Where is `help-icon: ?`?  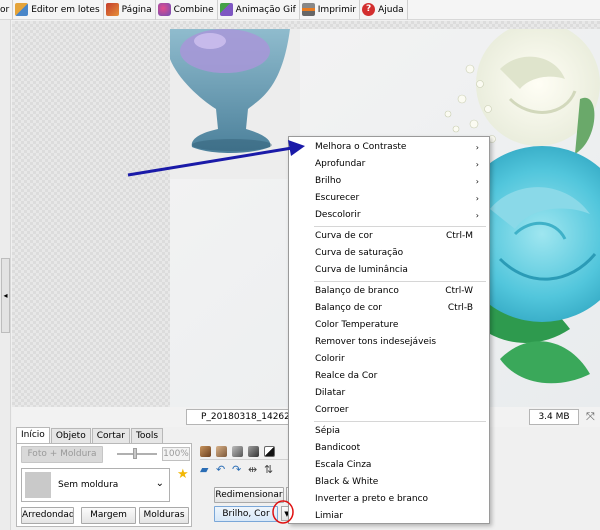 help-icon: ? is located at coordinates (369, 9).